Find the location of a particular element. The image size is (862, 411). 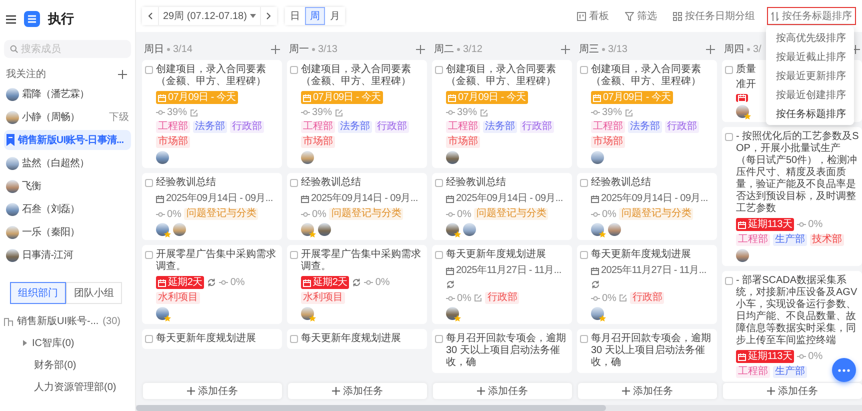

progress-text: 39% is located at coordinates (612, 112).